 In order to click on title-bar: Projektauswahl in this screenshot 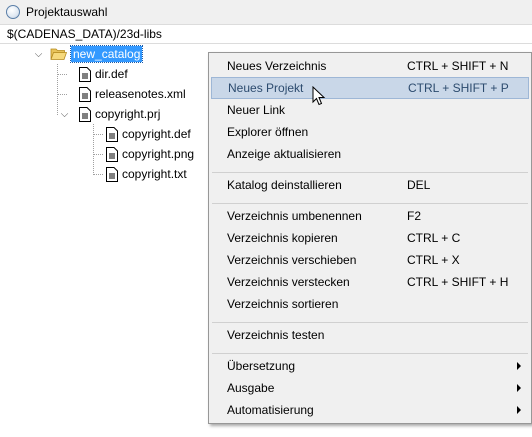, I will do `click(266, 12)`.